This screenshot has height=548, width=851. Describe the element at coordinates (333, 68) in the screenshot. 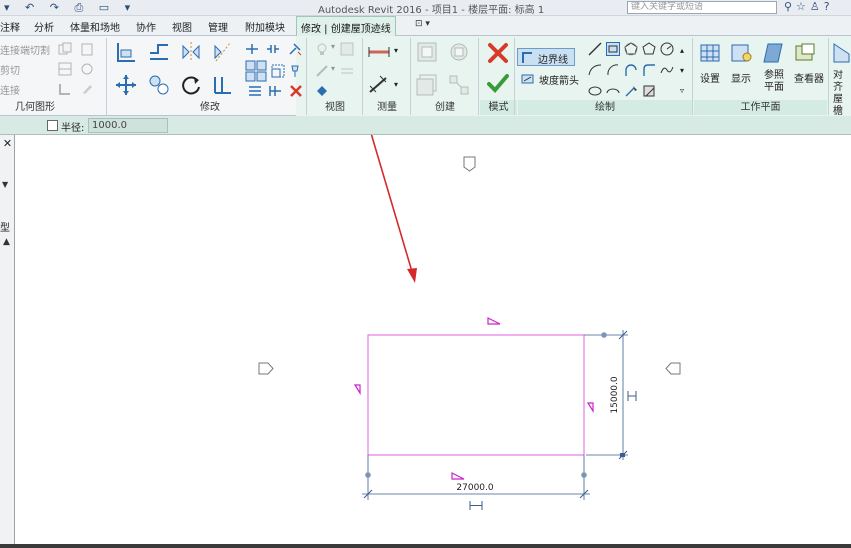

I see `linework-dropdown: ▾` at that location.